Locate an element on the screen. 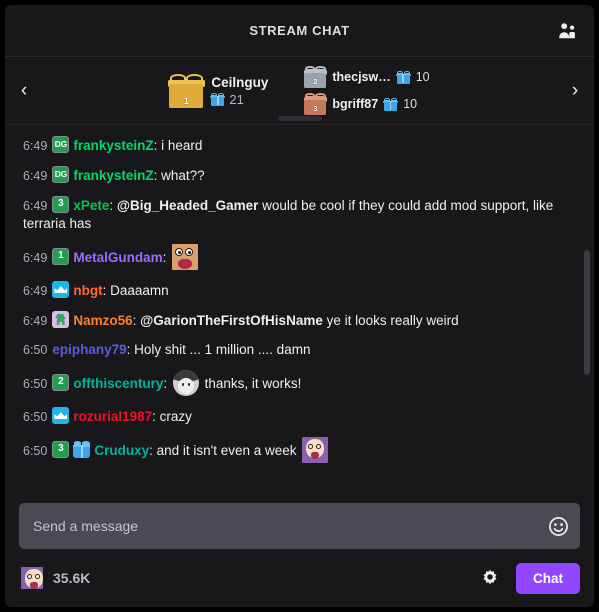 This screenshot has height=612, width=599. leaderboard-entry-2-gift-number: 10 is located at coordinates (422, 77).